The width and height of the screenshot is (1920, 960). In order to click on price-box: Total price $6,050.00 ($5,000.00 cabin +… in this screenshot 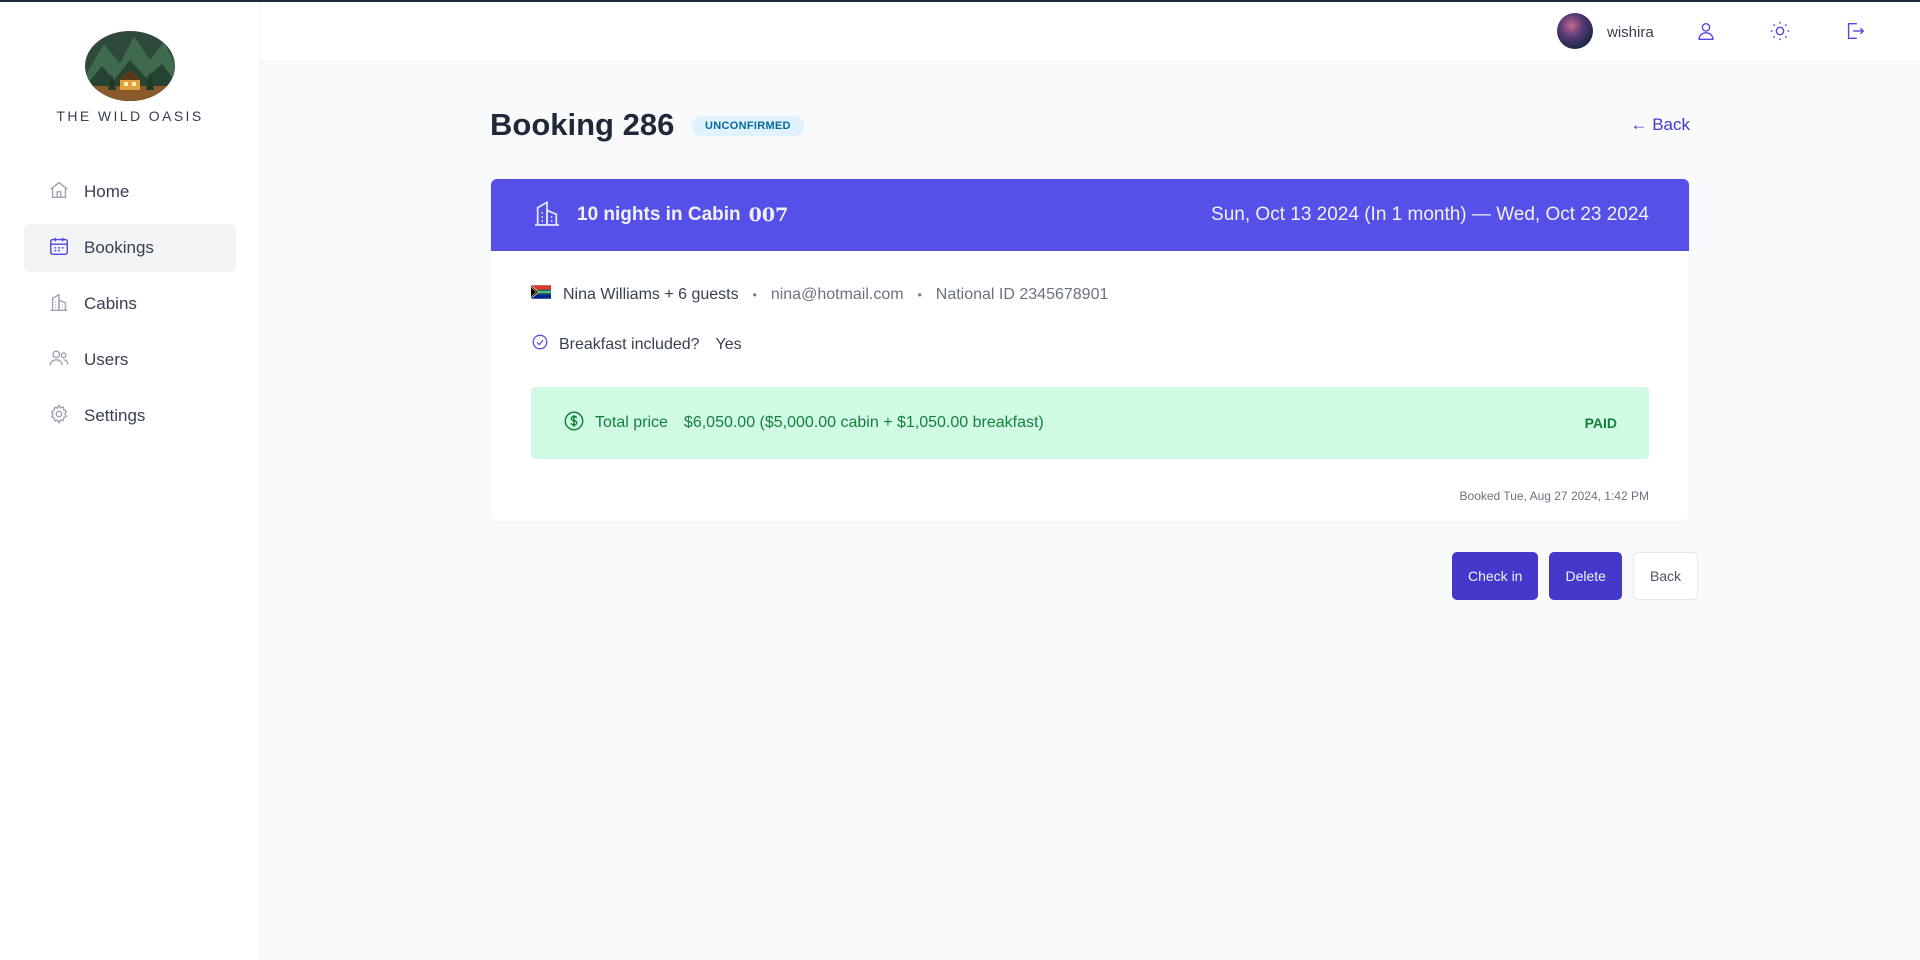, I will do `click(1090, 423)`.